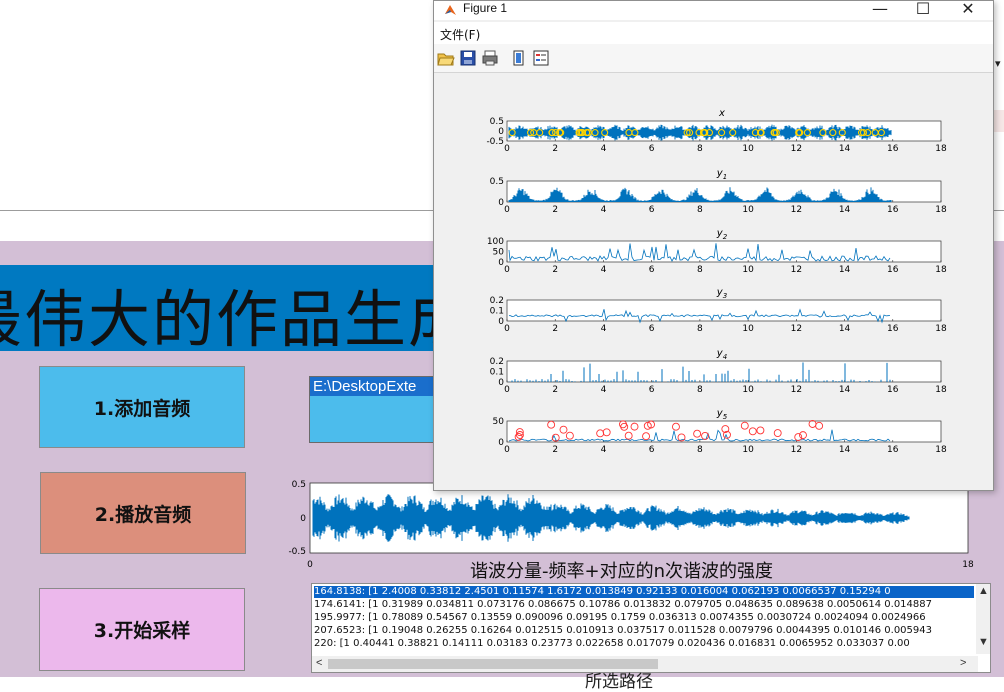 The image size is (1004, 692). I want to click on subplot-y3: y30.20.100 2 4 6 8 10 12 14 16 18, so click(718, 310).